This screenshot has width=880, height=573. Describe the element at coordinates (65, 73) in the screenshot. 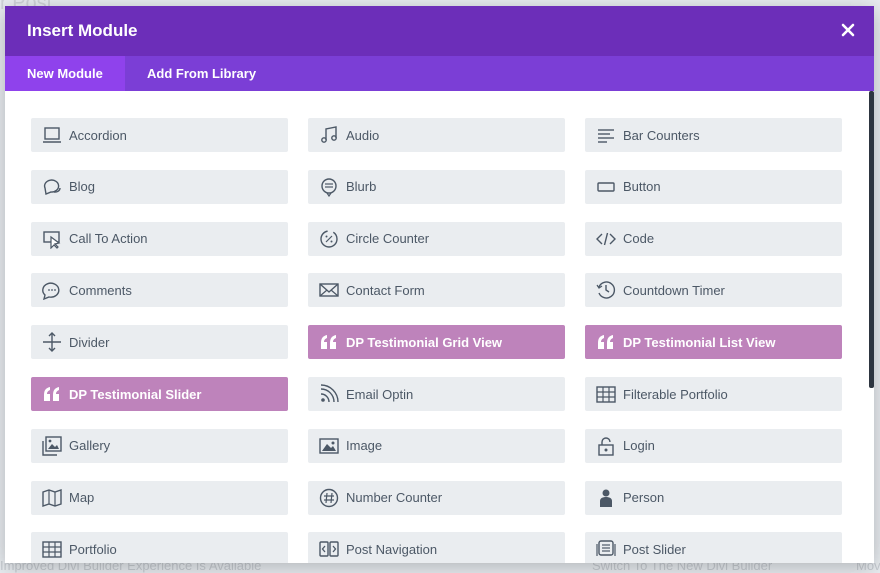

I see `tab-new-module: New Module` at that location.